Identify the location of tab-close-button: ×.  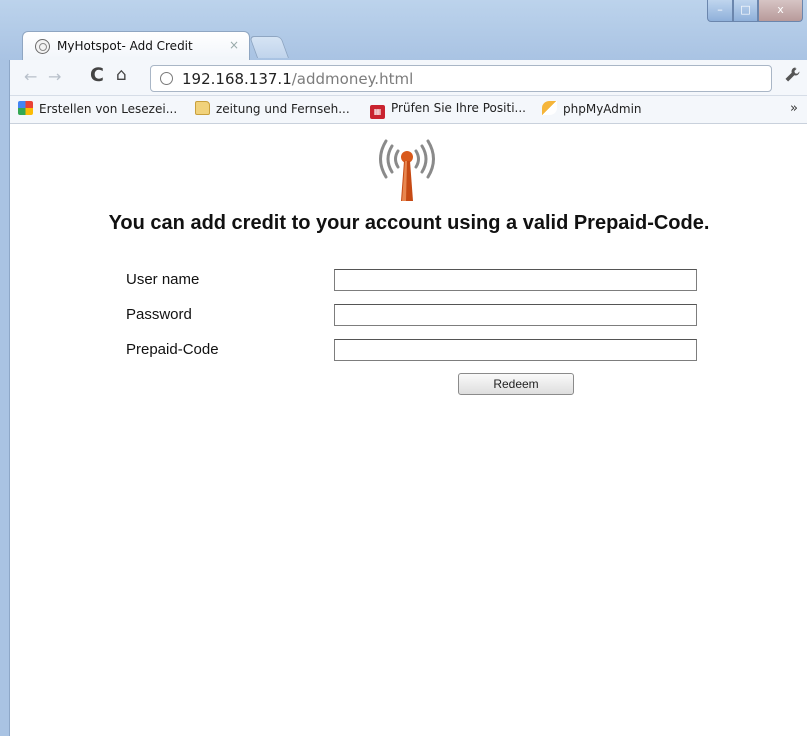
(234, 45).